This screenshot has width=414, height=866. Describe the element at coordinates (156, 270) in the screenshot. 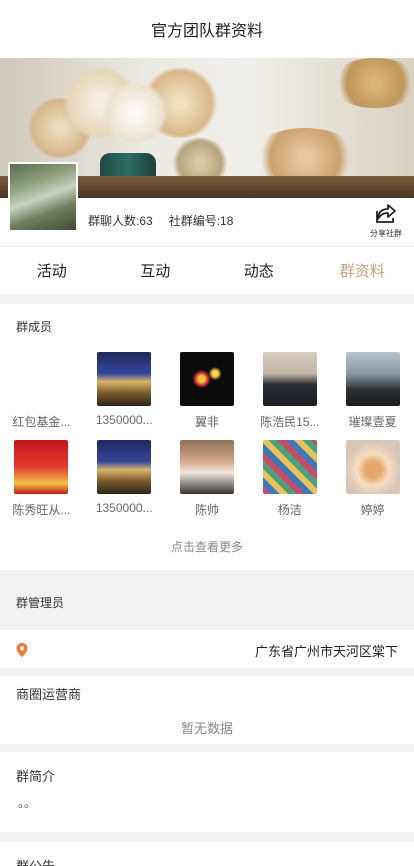

I see `tab-interaction: 互动` at that location.